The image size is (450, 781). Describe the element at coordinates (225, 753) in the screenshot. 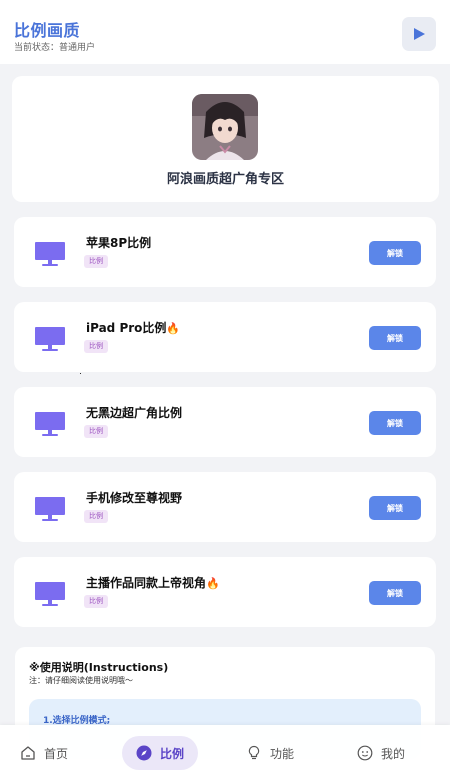

I see `bottom-nav: 首页 比例 功能 我的` at that location.